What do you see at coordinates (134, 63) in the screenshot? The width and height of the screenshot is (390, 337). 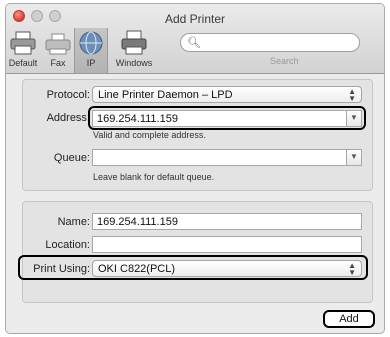 I see `toolbar-windows-label: Windows` at bounding box center [134, 63].